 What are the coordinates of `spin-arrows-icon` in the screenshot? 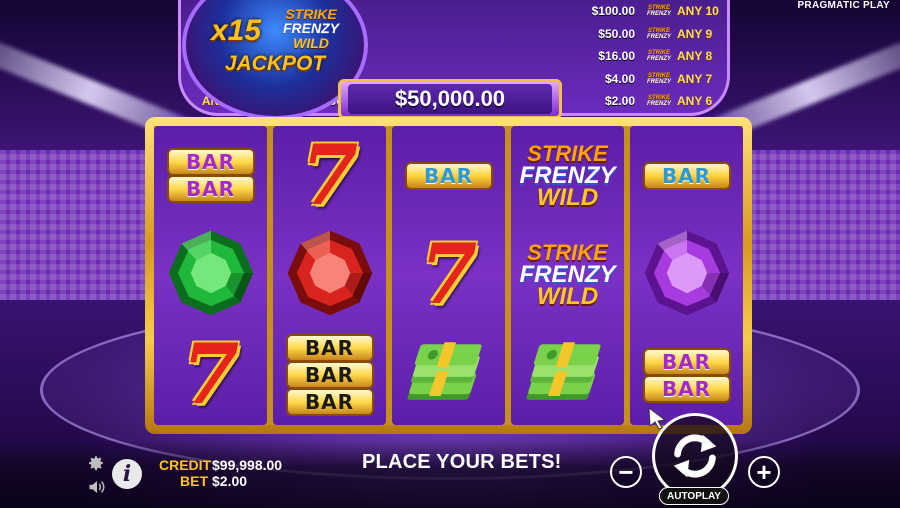 It's located at (695, 456).